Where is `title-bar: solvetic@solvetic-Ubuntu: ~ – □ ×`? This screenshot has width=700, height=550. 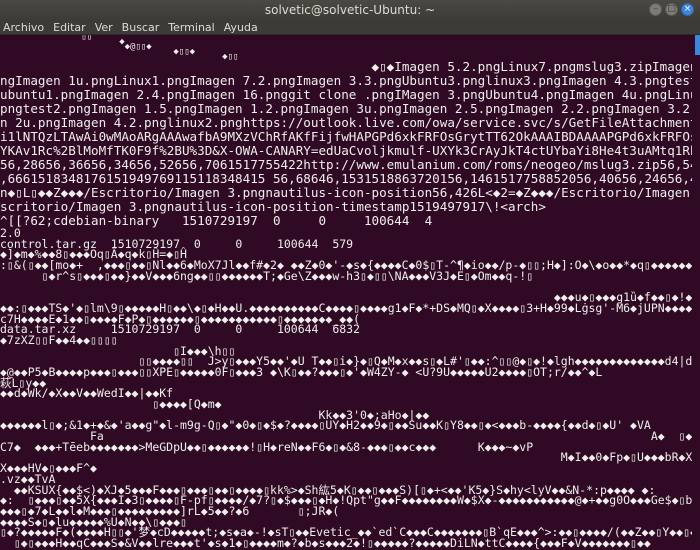 title-bar: solvetic@solvetic-Ubuntu: ~ – □ × is located at coordinates (350, 10).